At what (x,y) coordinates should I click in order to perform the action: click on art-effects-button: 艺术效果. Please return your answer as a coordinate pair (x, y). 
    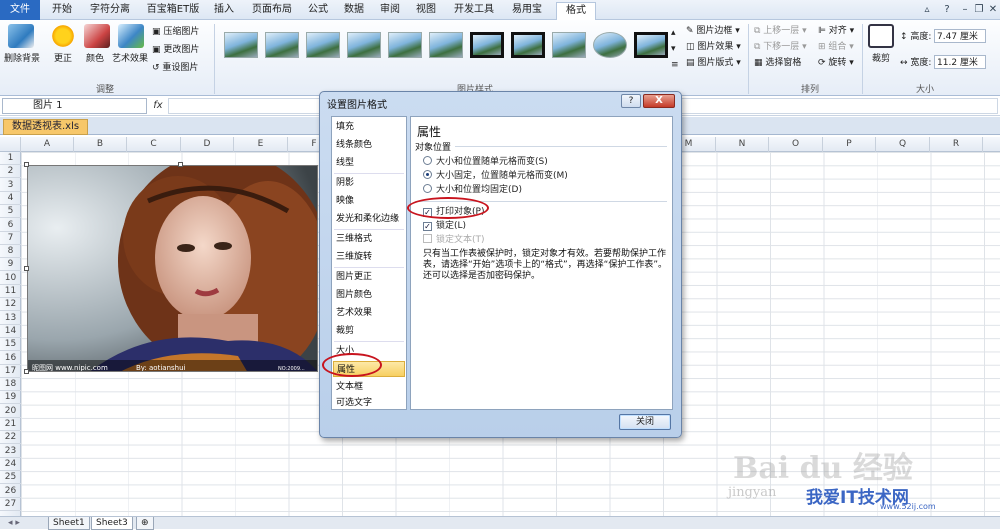
    Looking at the image, I should click on (130, 57).